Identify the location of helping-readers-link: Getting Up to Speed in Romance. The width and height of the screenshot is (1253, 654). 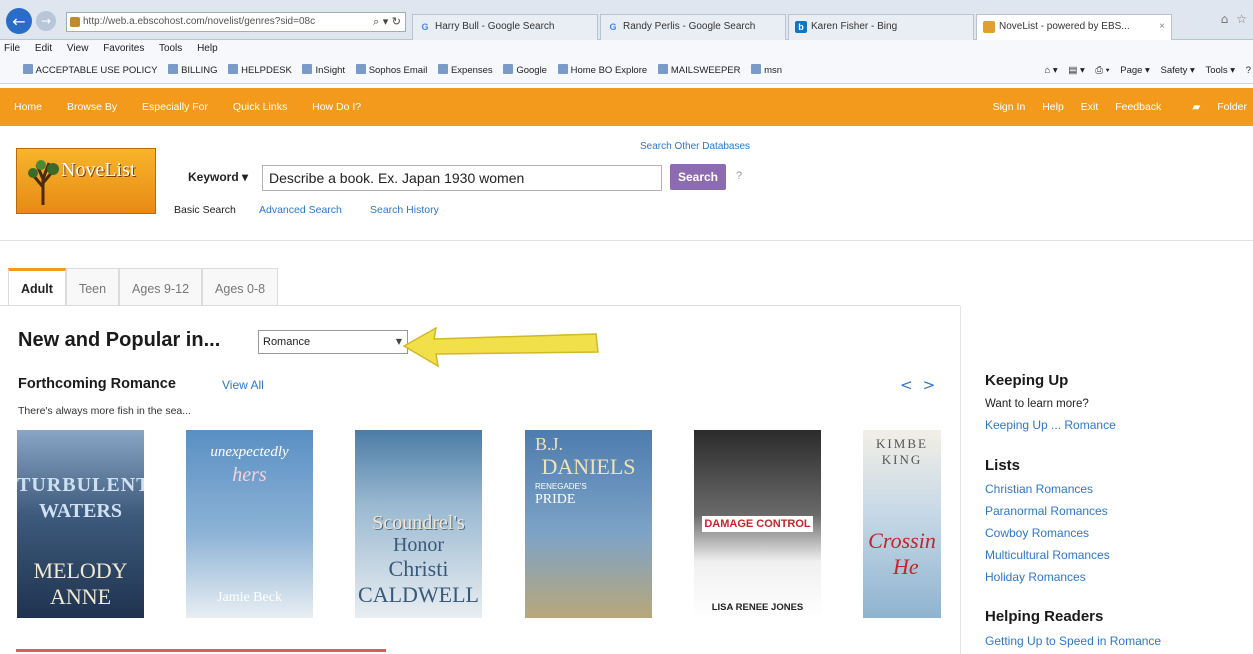
(1073, 641).